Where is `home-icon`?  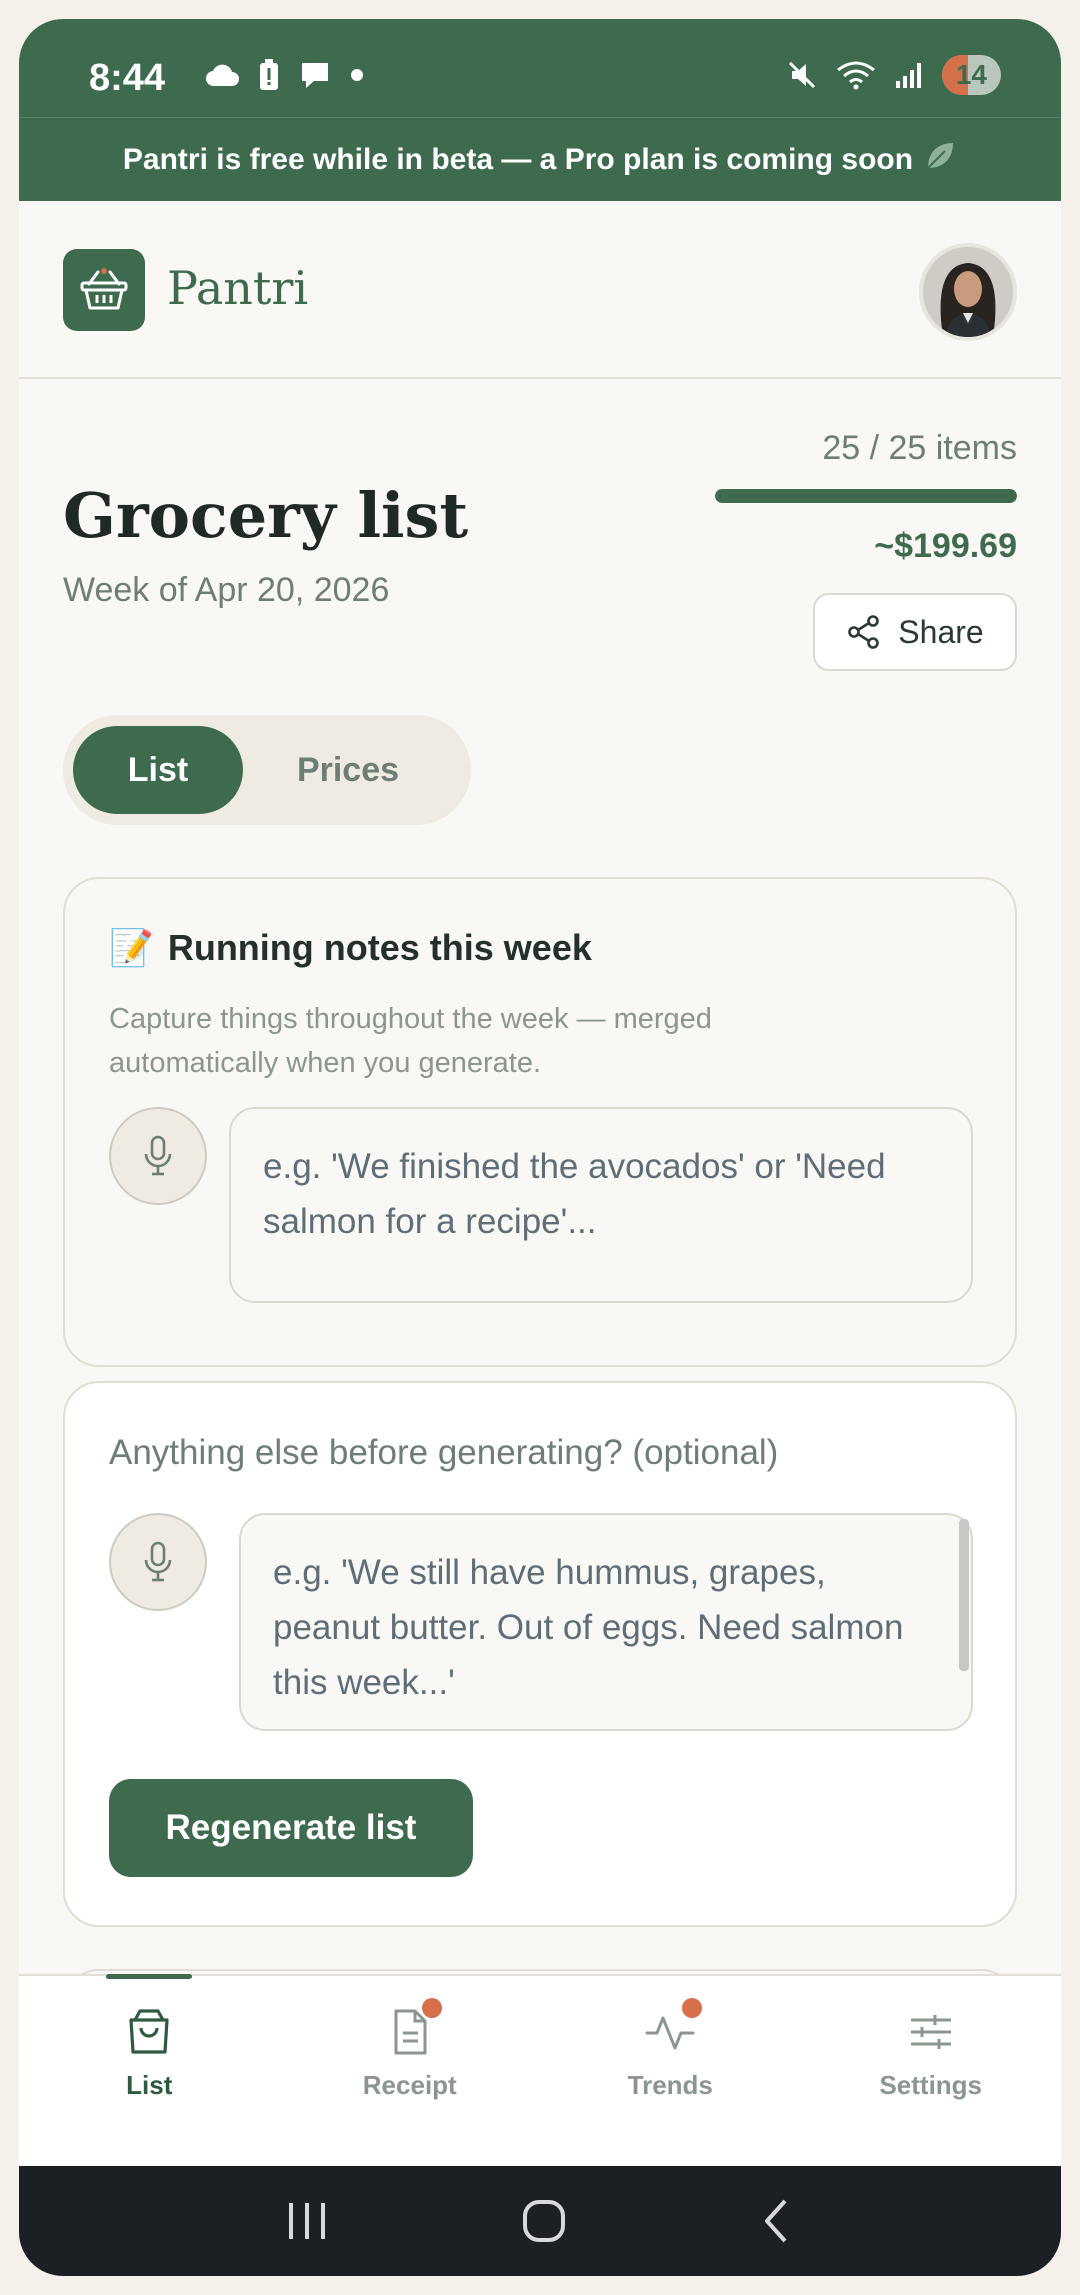
home-icon is located at coordinates (544, 2221).